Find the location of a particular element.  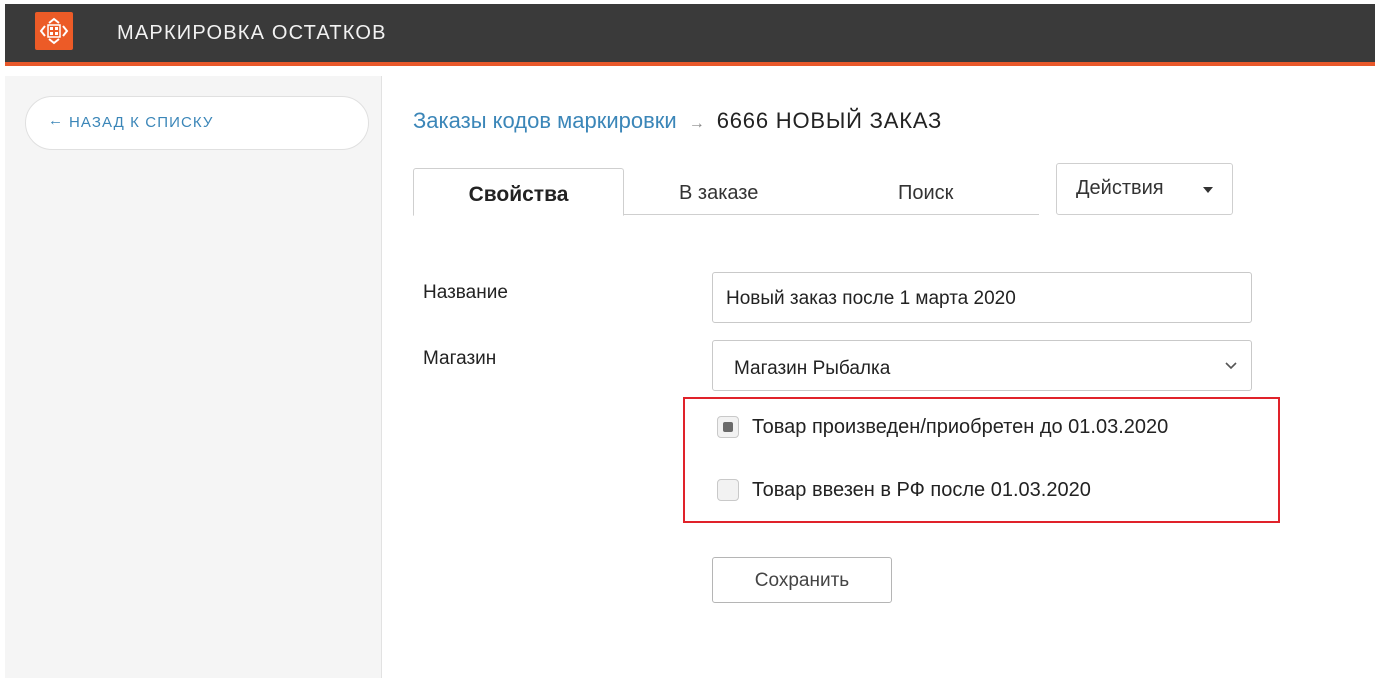

caret-down-icon is located at coordinates (1208, 190).